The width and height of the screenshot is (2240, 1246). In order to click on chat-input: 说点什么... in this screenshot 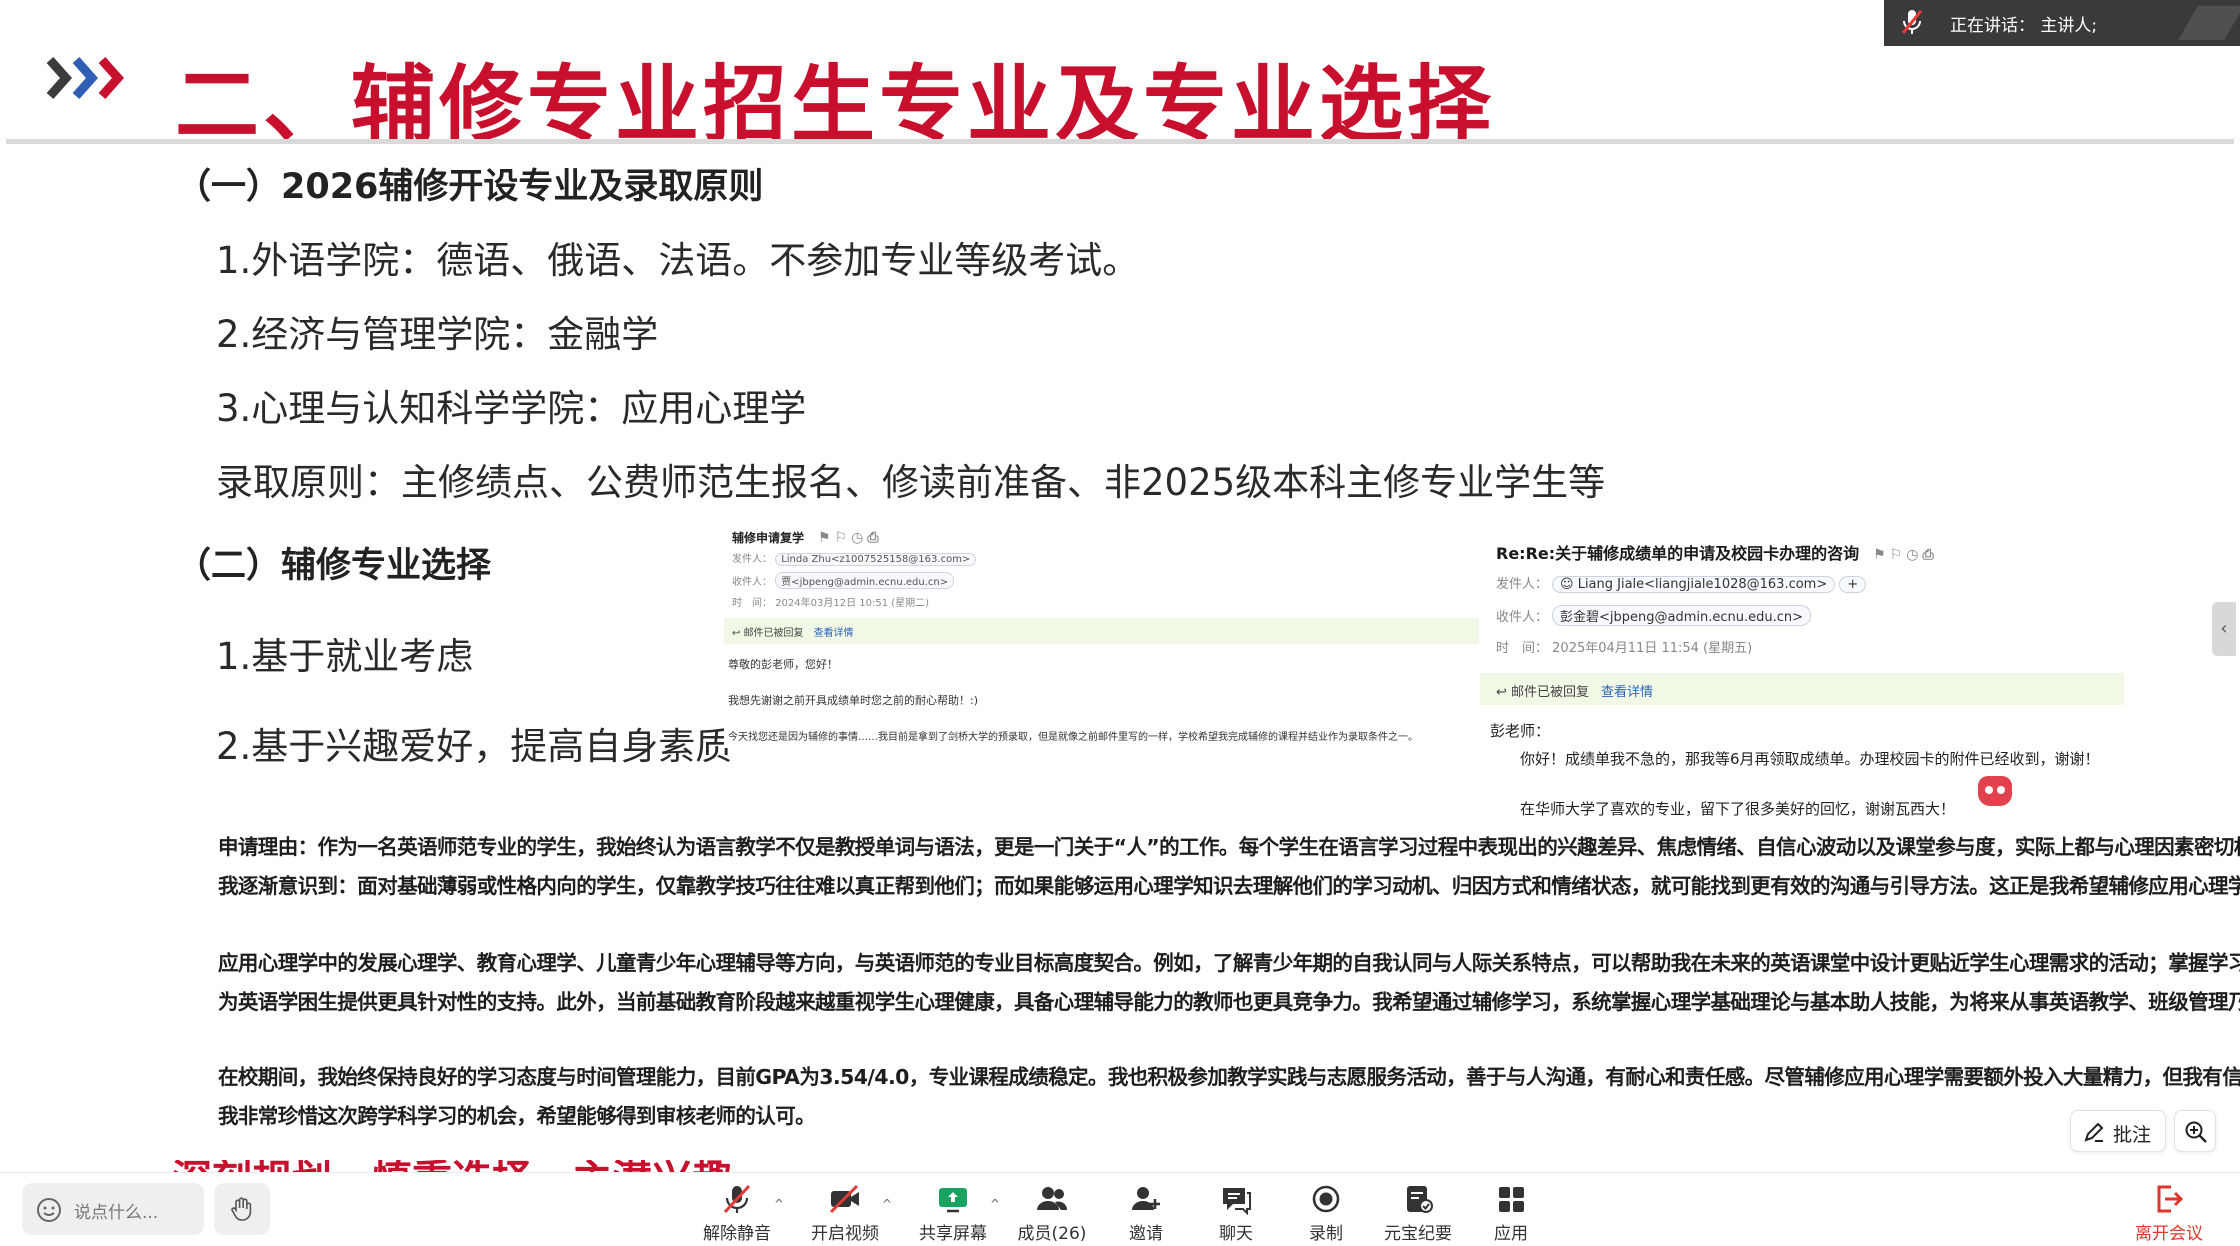, I will do `click(113, 1209)`.